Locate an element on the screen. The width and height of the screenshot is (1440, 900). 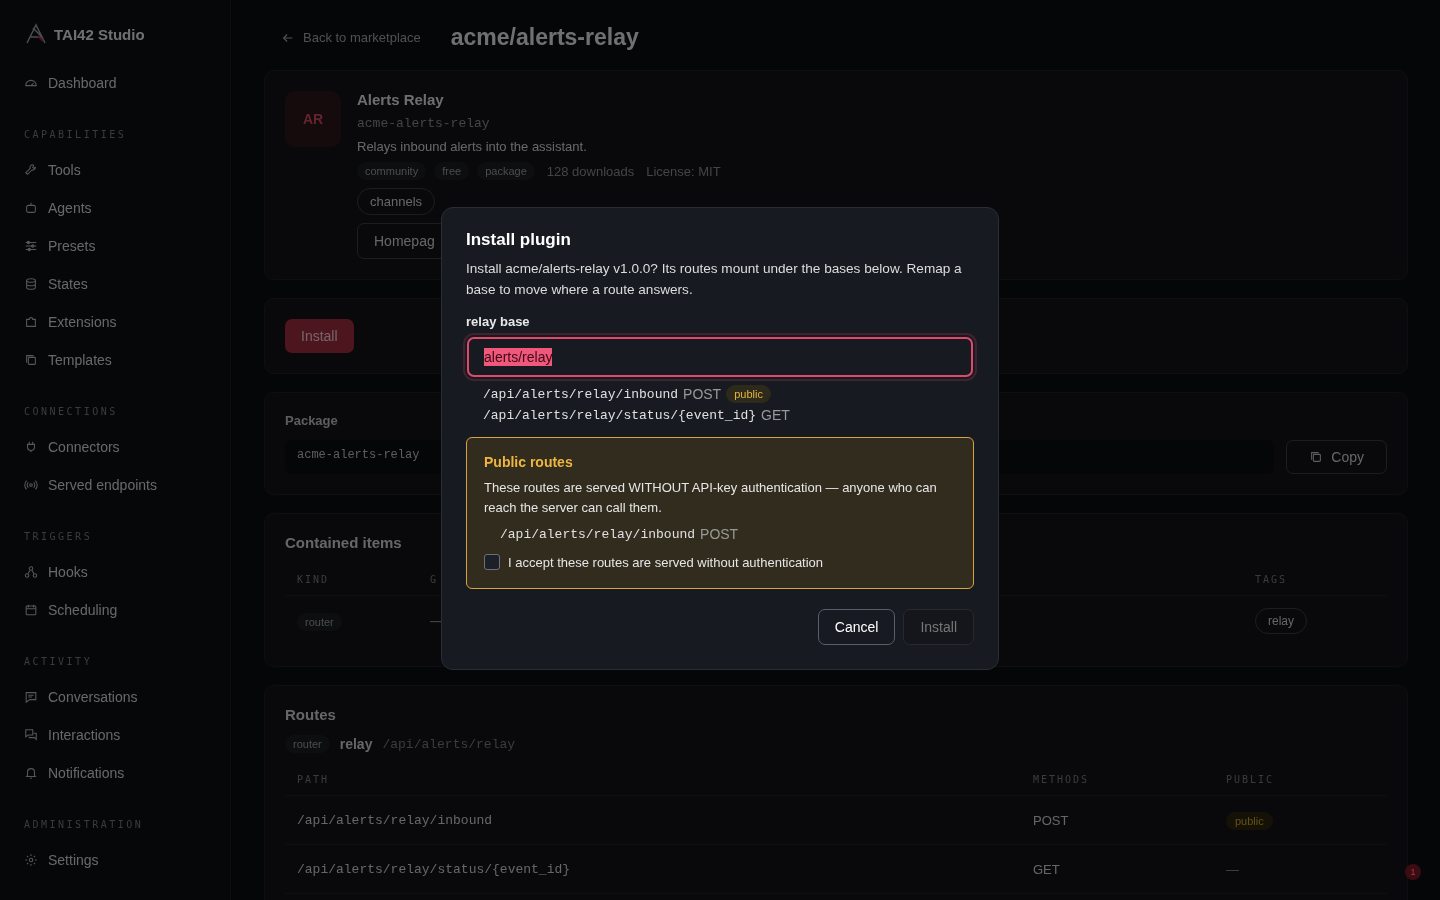
tag-chip: free is located at coordinates (452, 171).